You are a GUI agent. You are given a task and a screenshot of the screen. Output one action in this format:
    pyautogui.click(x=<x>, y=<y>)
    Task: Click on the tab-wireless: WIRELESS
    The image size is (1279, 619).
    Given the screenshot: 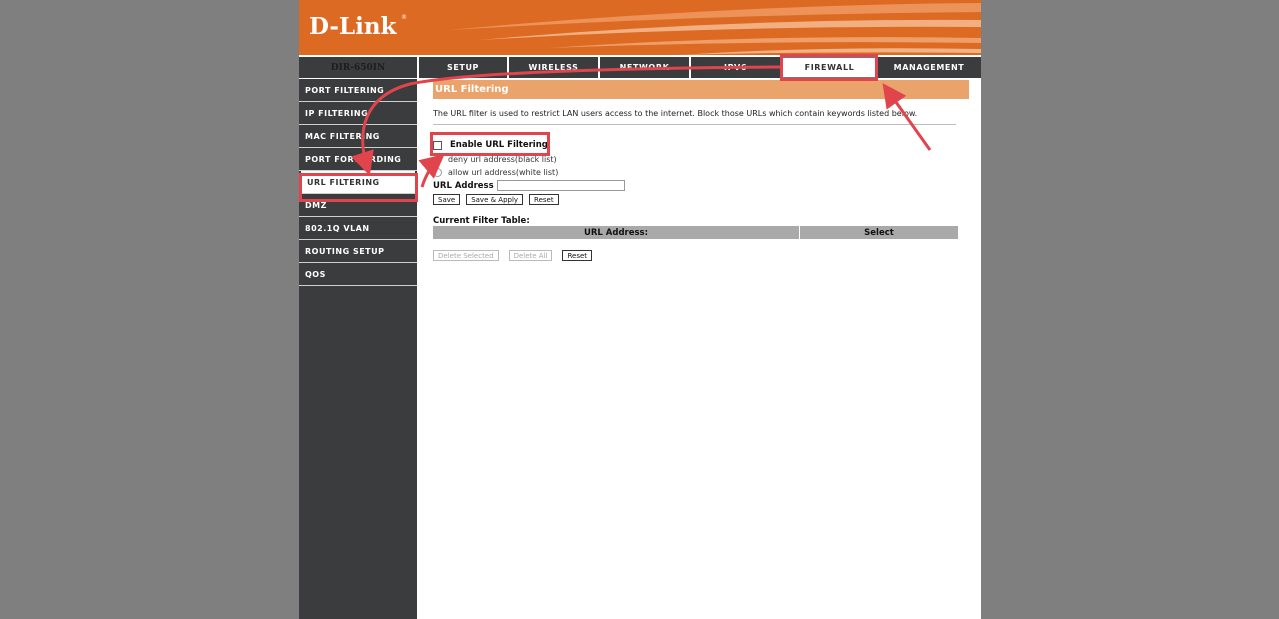 What is the action you would take?
    pyautogui.click(x=554, y=67)
    